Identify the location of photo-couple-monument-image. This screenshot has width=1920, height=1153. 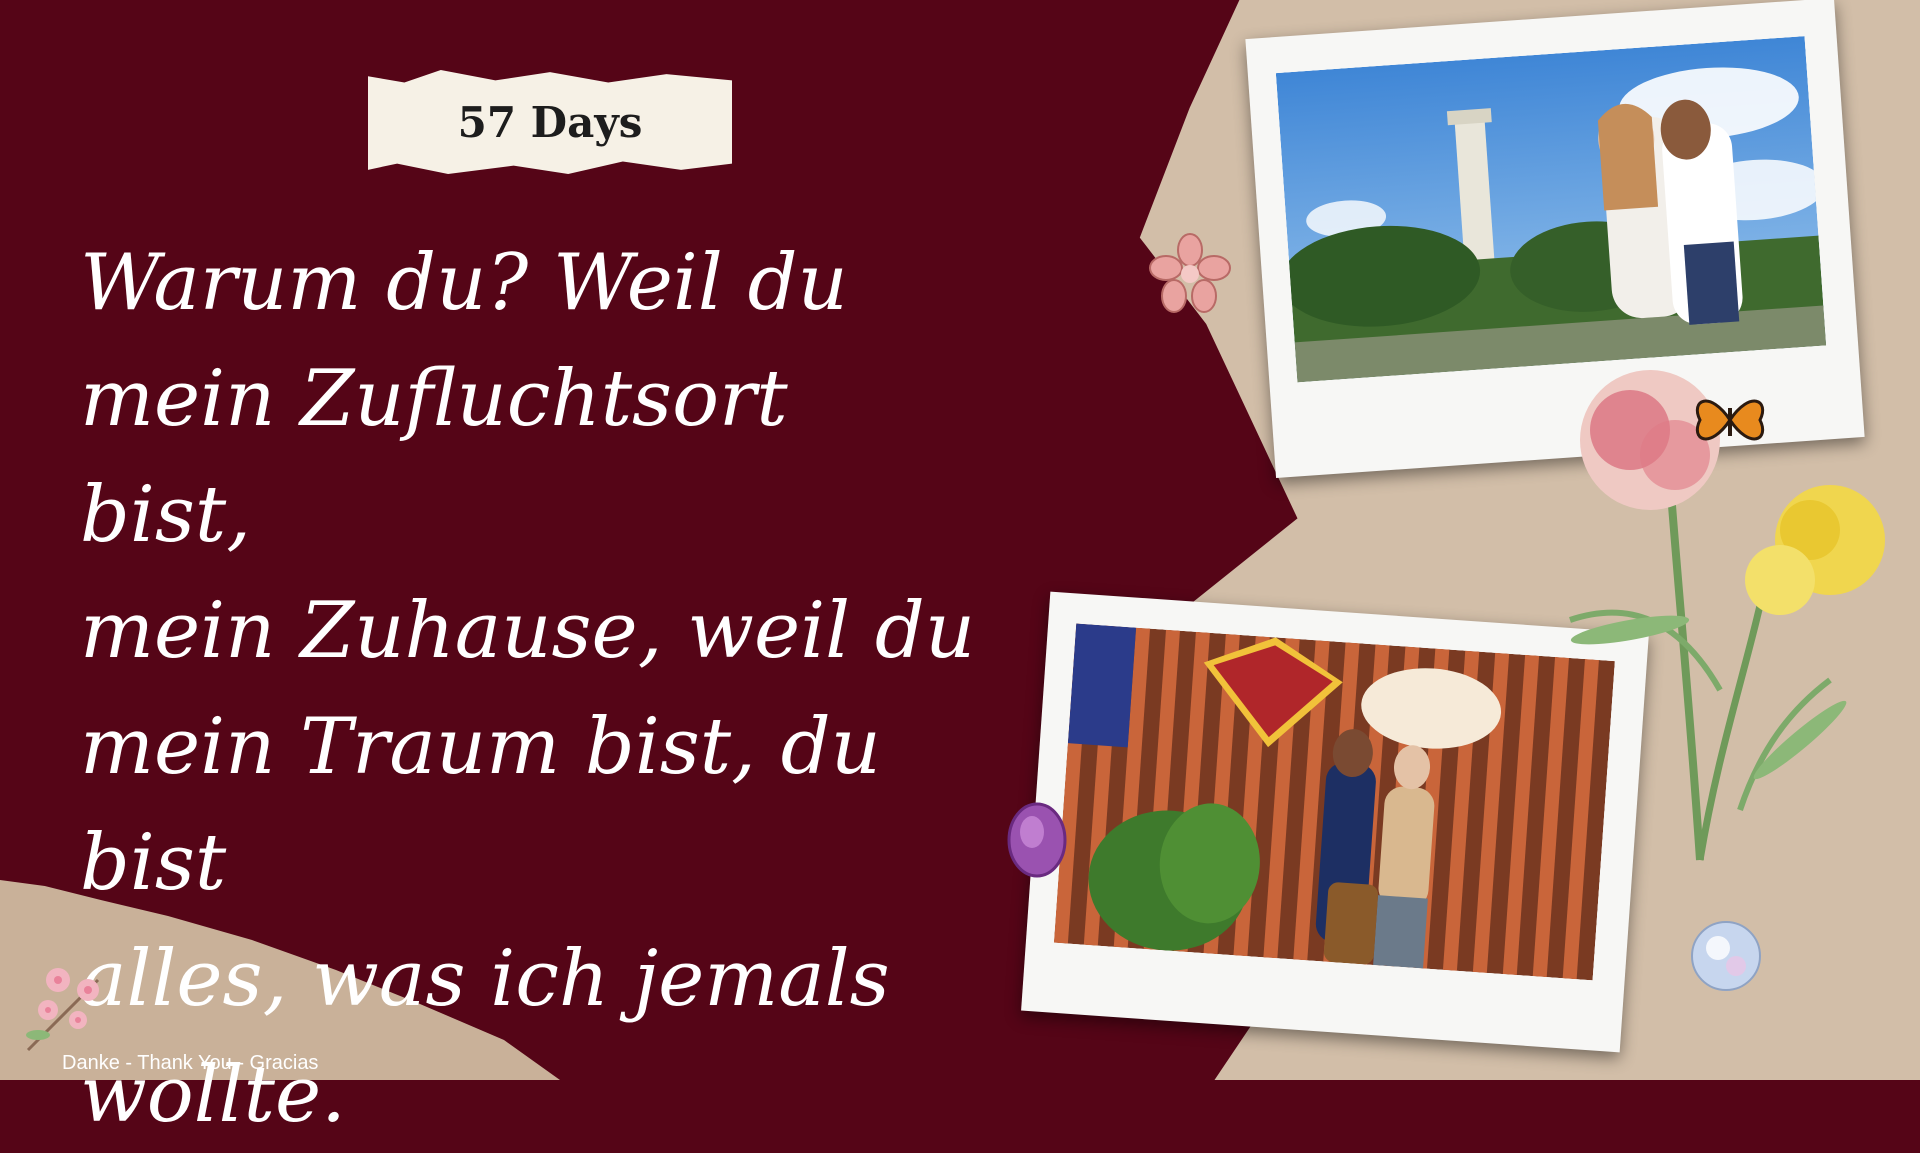
(1551, 209).